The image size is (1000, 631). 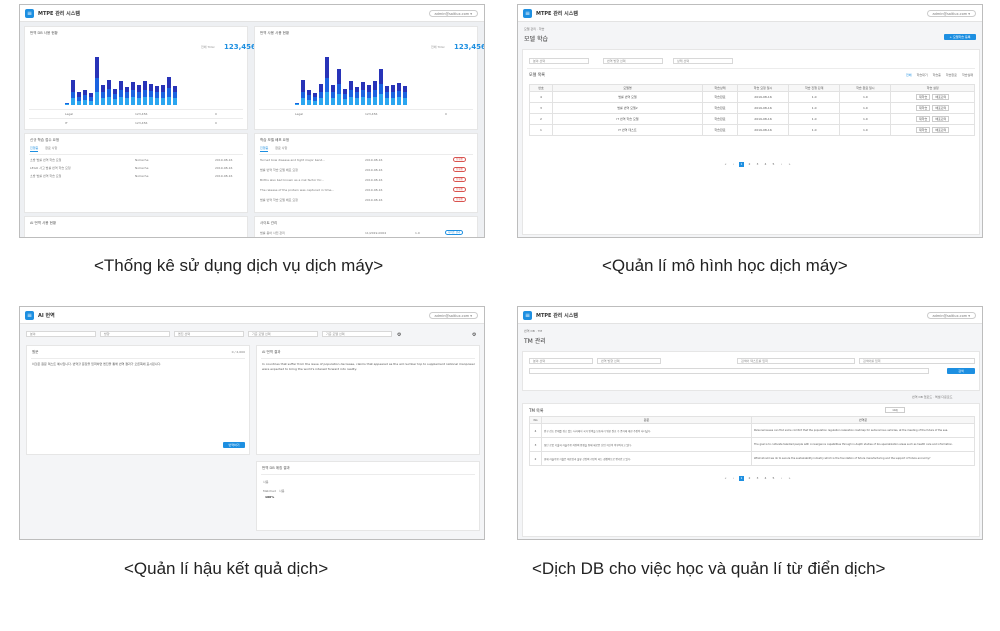 I want to click on status-select: 상태 선택, so click(x=703, y=61).